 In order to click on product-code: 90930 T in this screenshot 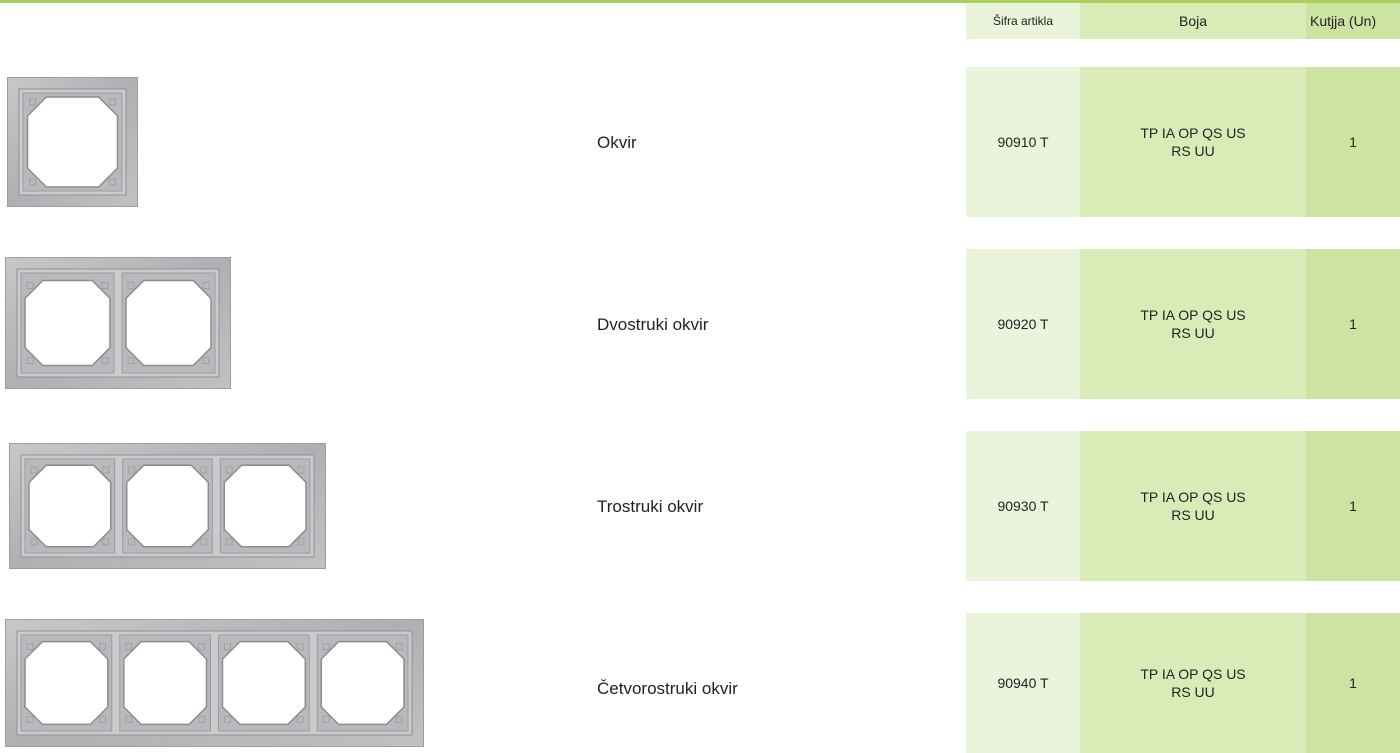, I will do `click(1023, 506)`.